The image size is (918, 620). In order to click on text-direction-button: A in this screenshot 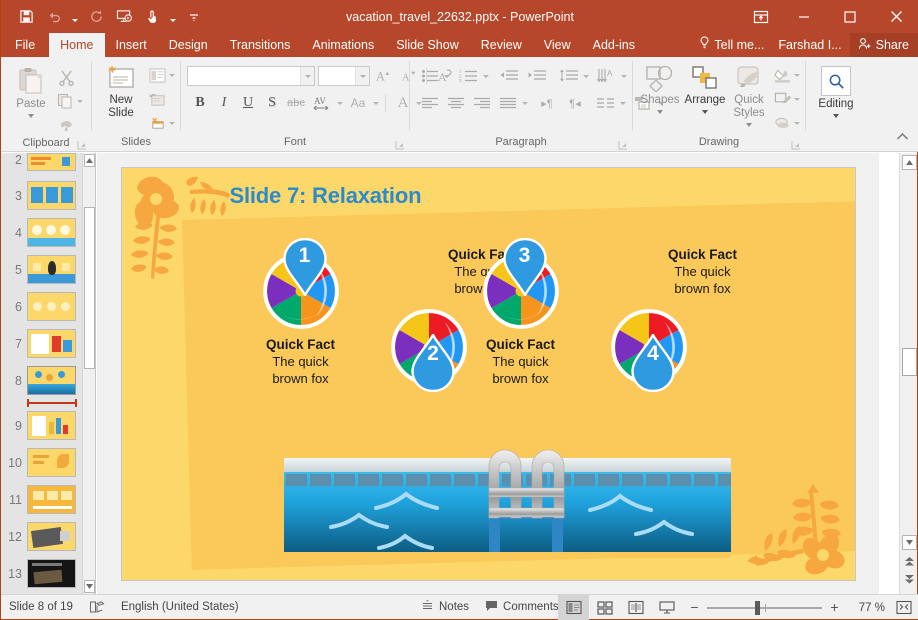, I will do `click(606, 76)`.